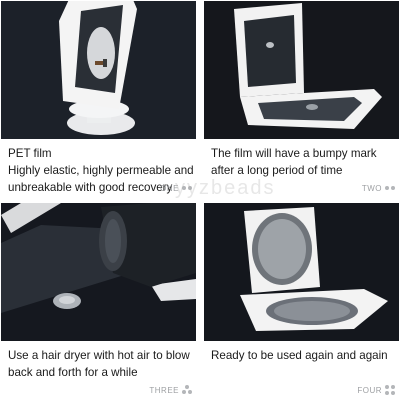  What do you see at coordinates (73, 372) in the screenshot?
I see `caption-line: back and forth for a while` at bounding box center [73, 372].